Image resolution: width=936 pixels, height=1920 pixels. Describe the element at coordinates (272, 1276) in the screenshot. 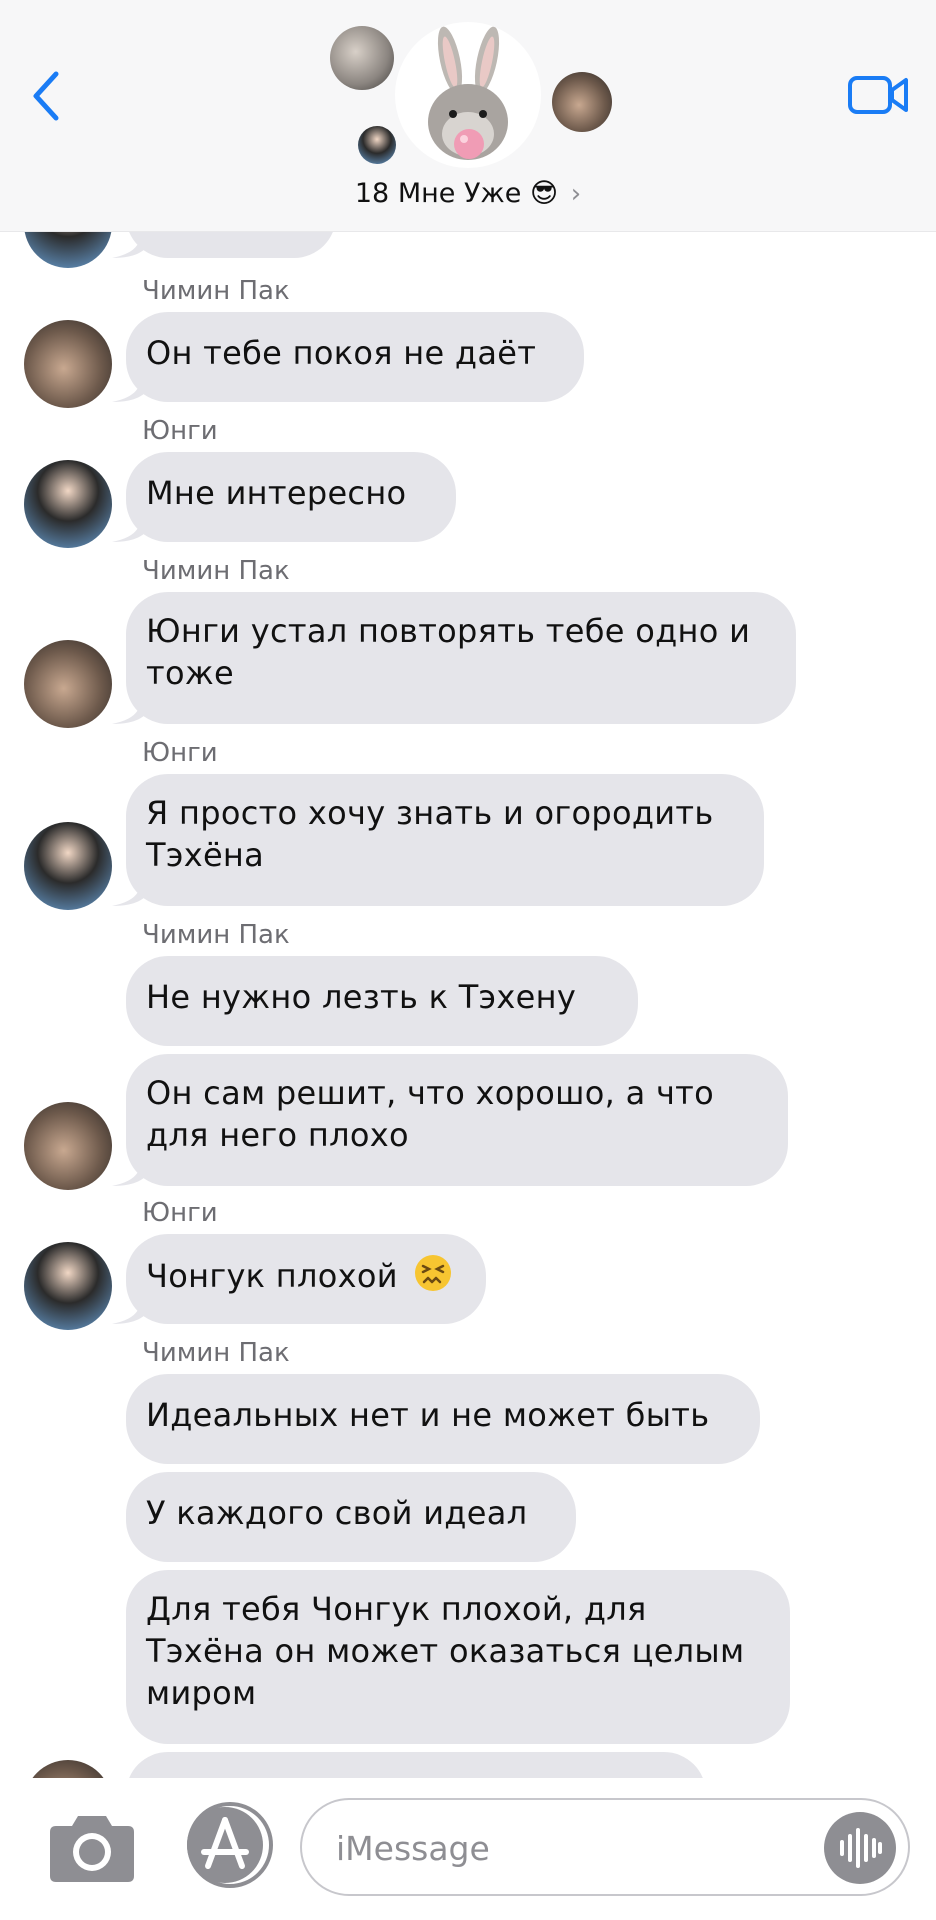

I see `message-text: Чонгук плохой` at that location.